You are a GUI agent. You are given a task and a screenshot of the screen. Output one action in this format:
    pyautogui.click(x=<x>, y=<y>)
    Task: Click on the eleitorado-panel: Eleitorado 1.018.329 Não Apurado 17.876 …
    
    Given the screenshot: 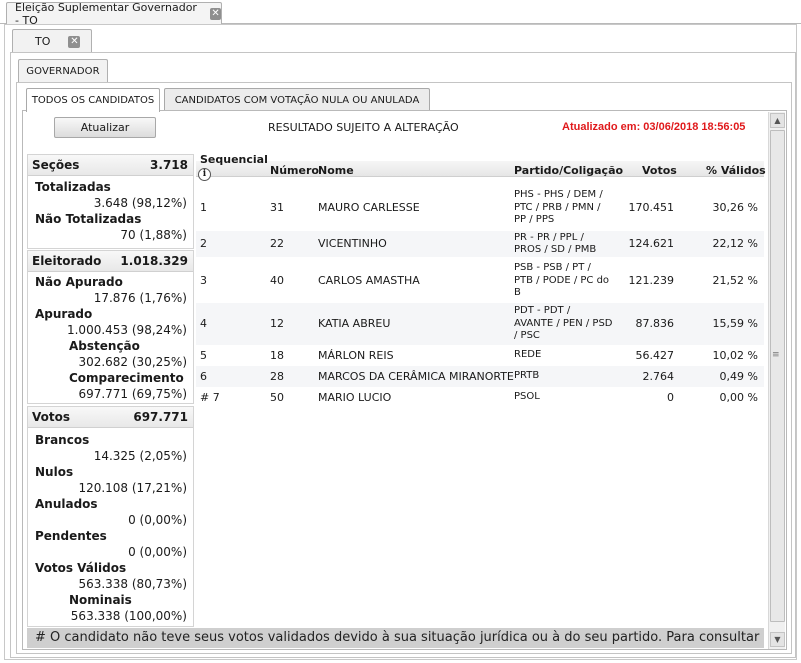 What is the action you would take?
    pyautogui.click(x=110, y=327)
    